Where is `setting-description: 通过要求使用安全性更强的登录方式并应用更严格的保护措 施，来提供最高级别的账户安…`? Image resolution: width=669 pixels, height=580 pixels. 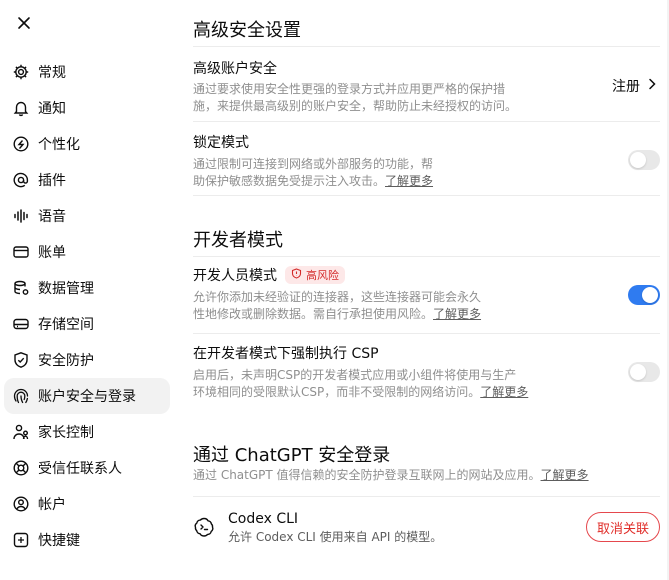 setting-description: 通过要求使用安全性更强的登录方式并应用更严格的保护措 施，来提供最高级别的账户安… is located at coordinates (426, 98).